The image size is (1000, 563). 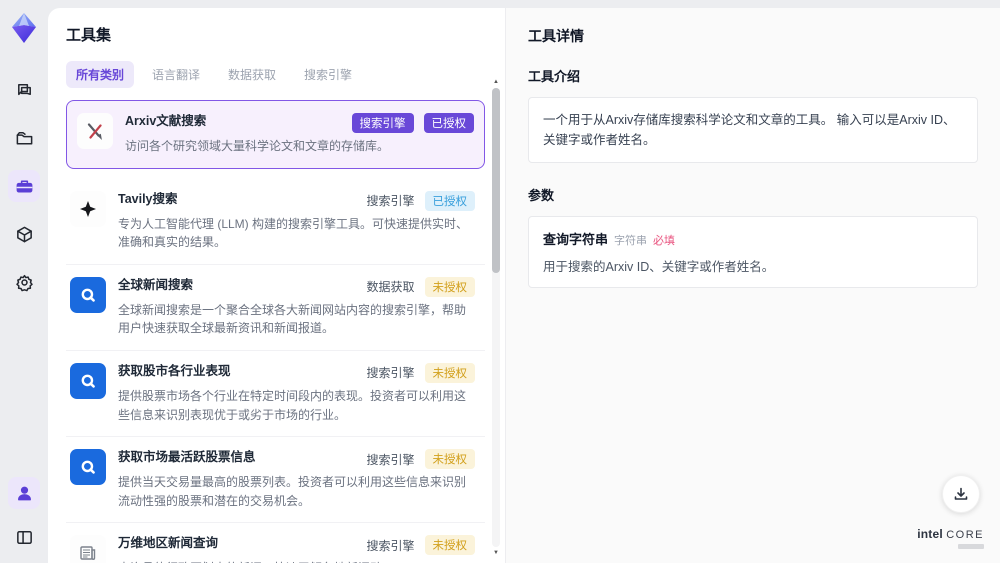 I want to click on category-tabs: 所有类别 语言翻译 数据获取 搜索引擎, so click(x=275, y=74).